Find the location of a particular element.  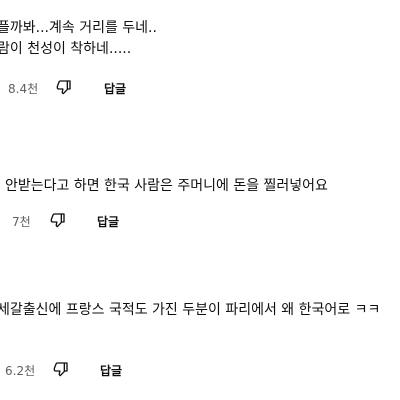

comment-1-reply-button: 답글 is located at coordinates (115, 88).